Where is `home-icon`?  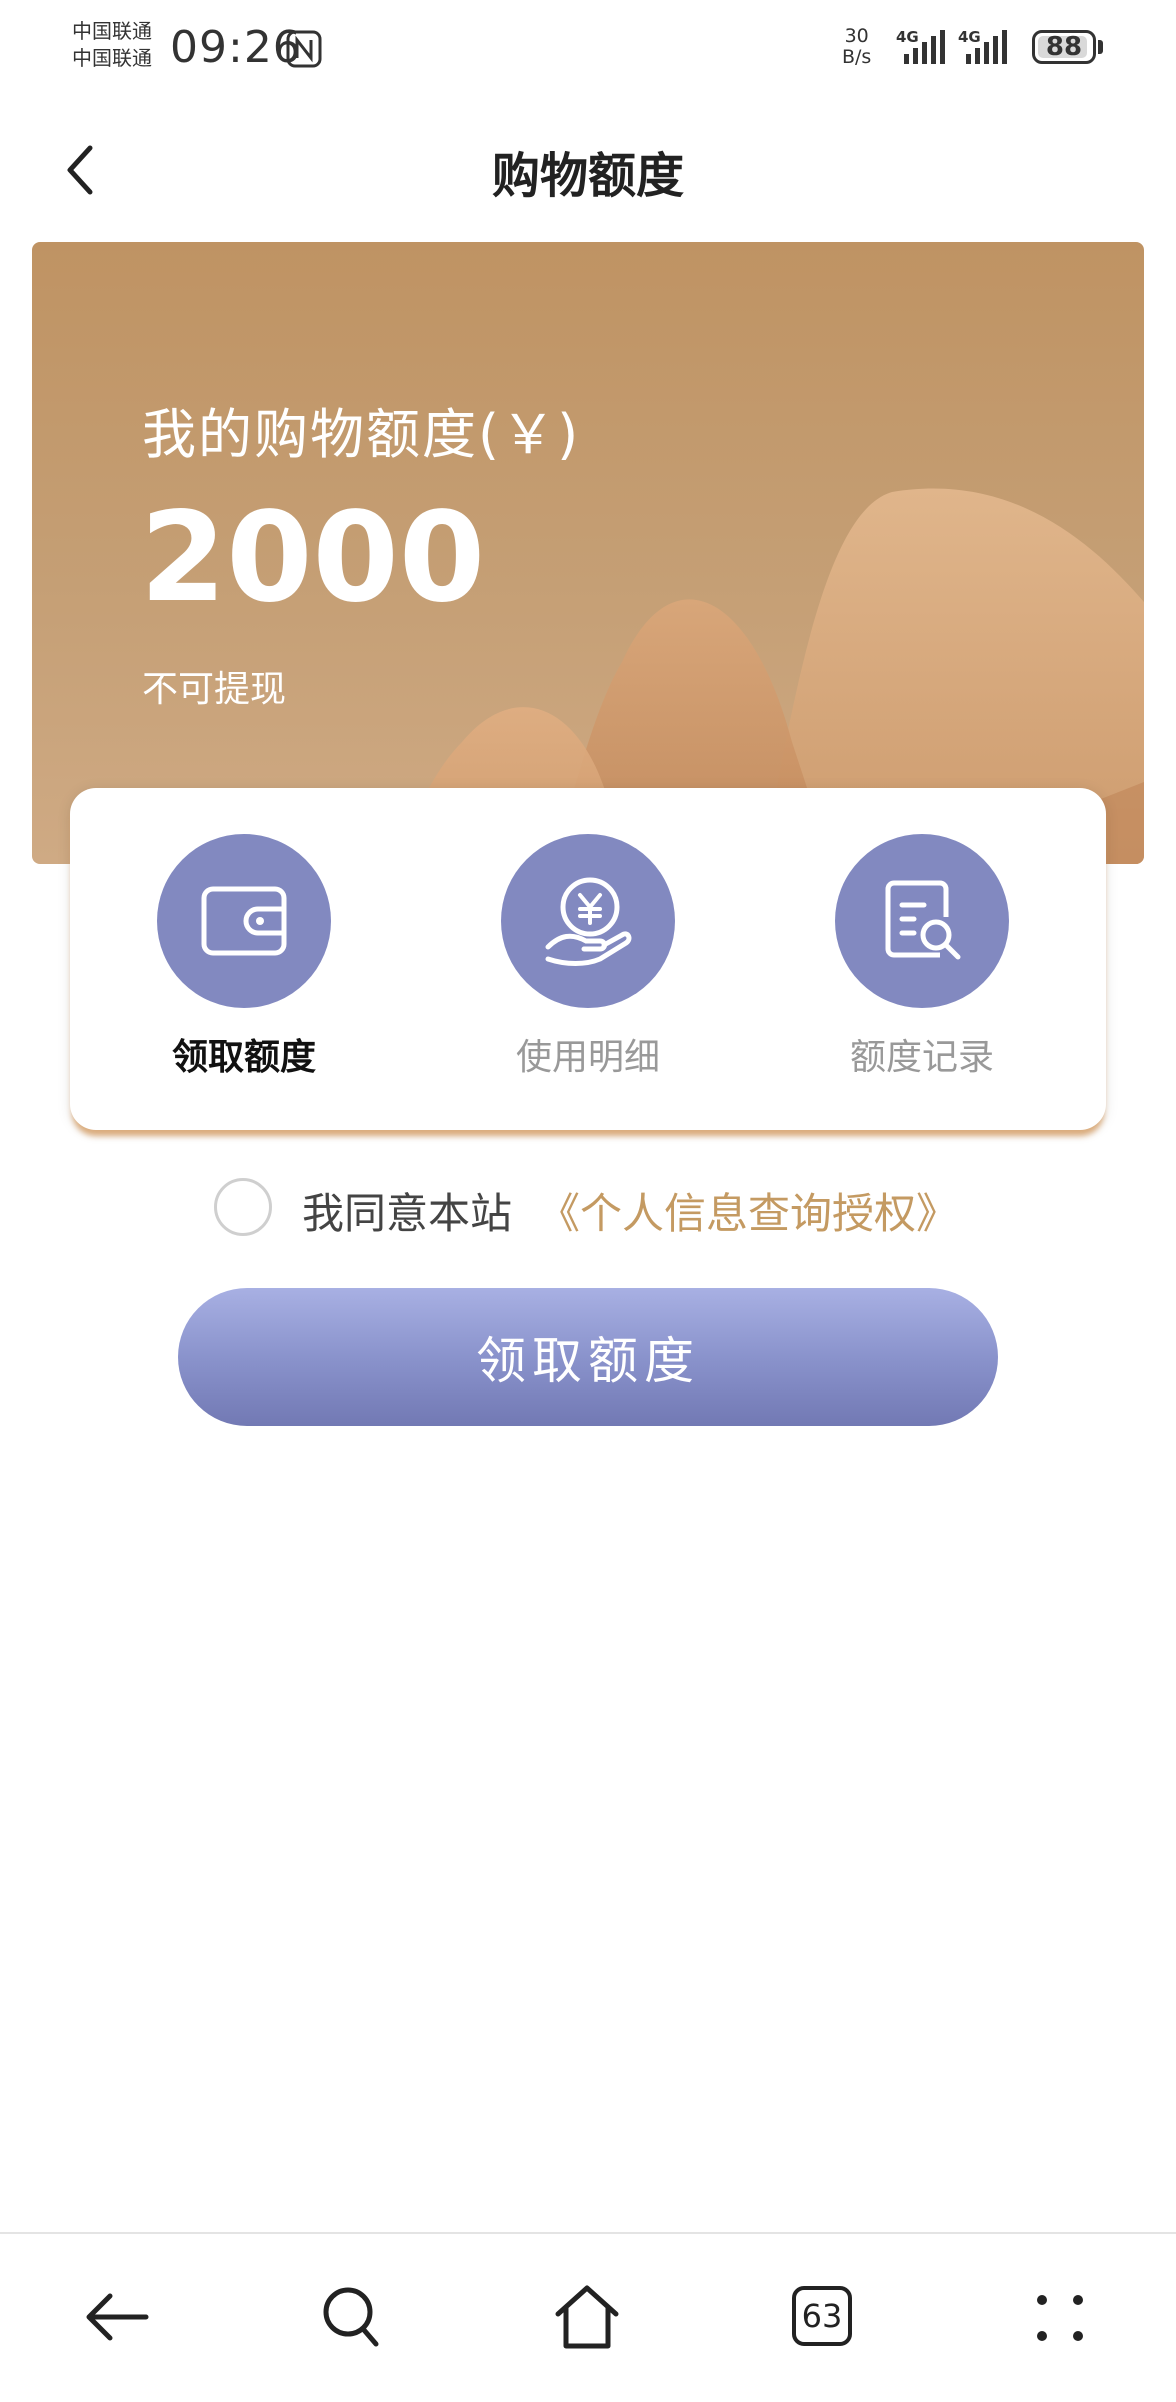 home-icon is located at coordinates (587, 2317).